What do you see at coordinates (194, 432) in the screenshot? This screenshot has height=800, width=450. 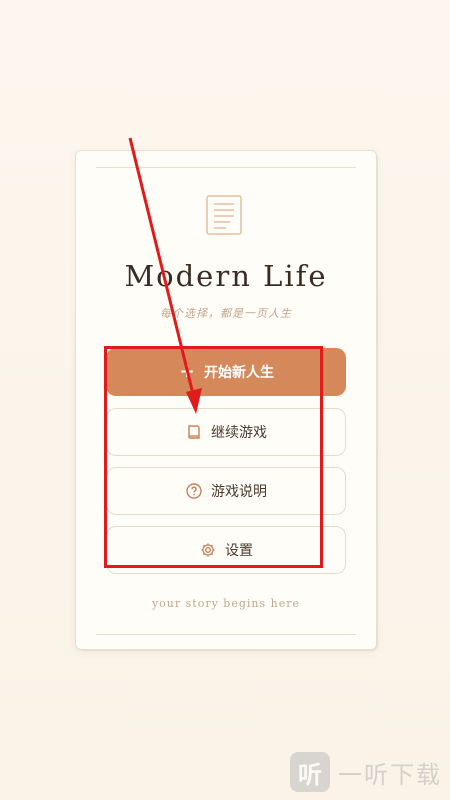 I see `book-icon` at bounding box center [194, 432].